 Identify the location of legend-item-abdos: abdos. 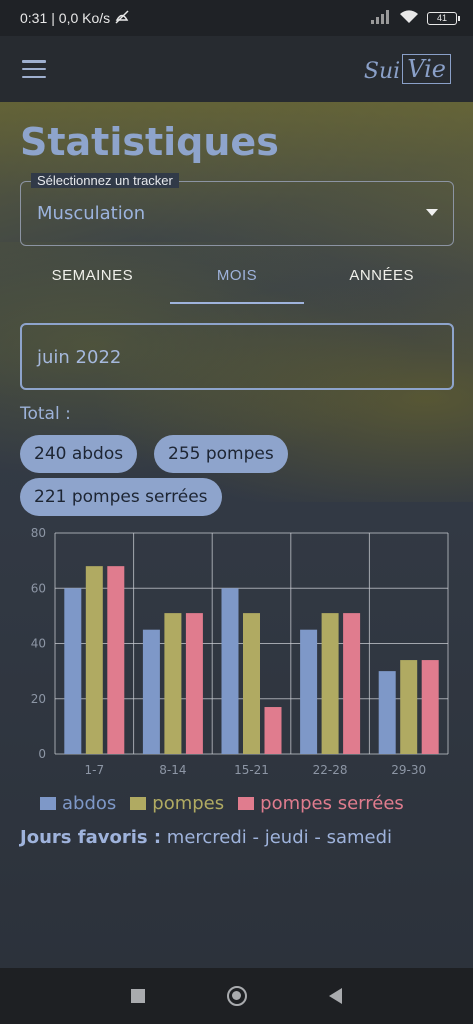
(78, 803).